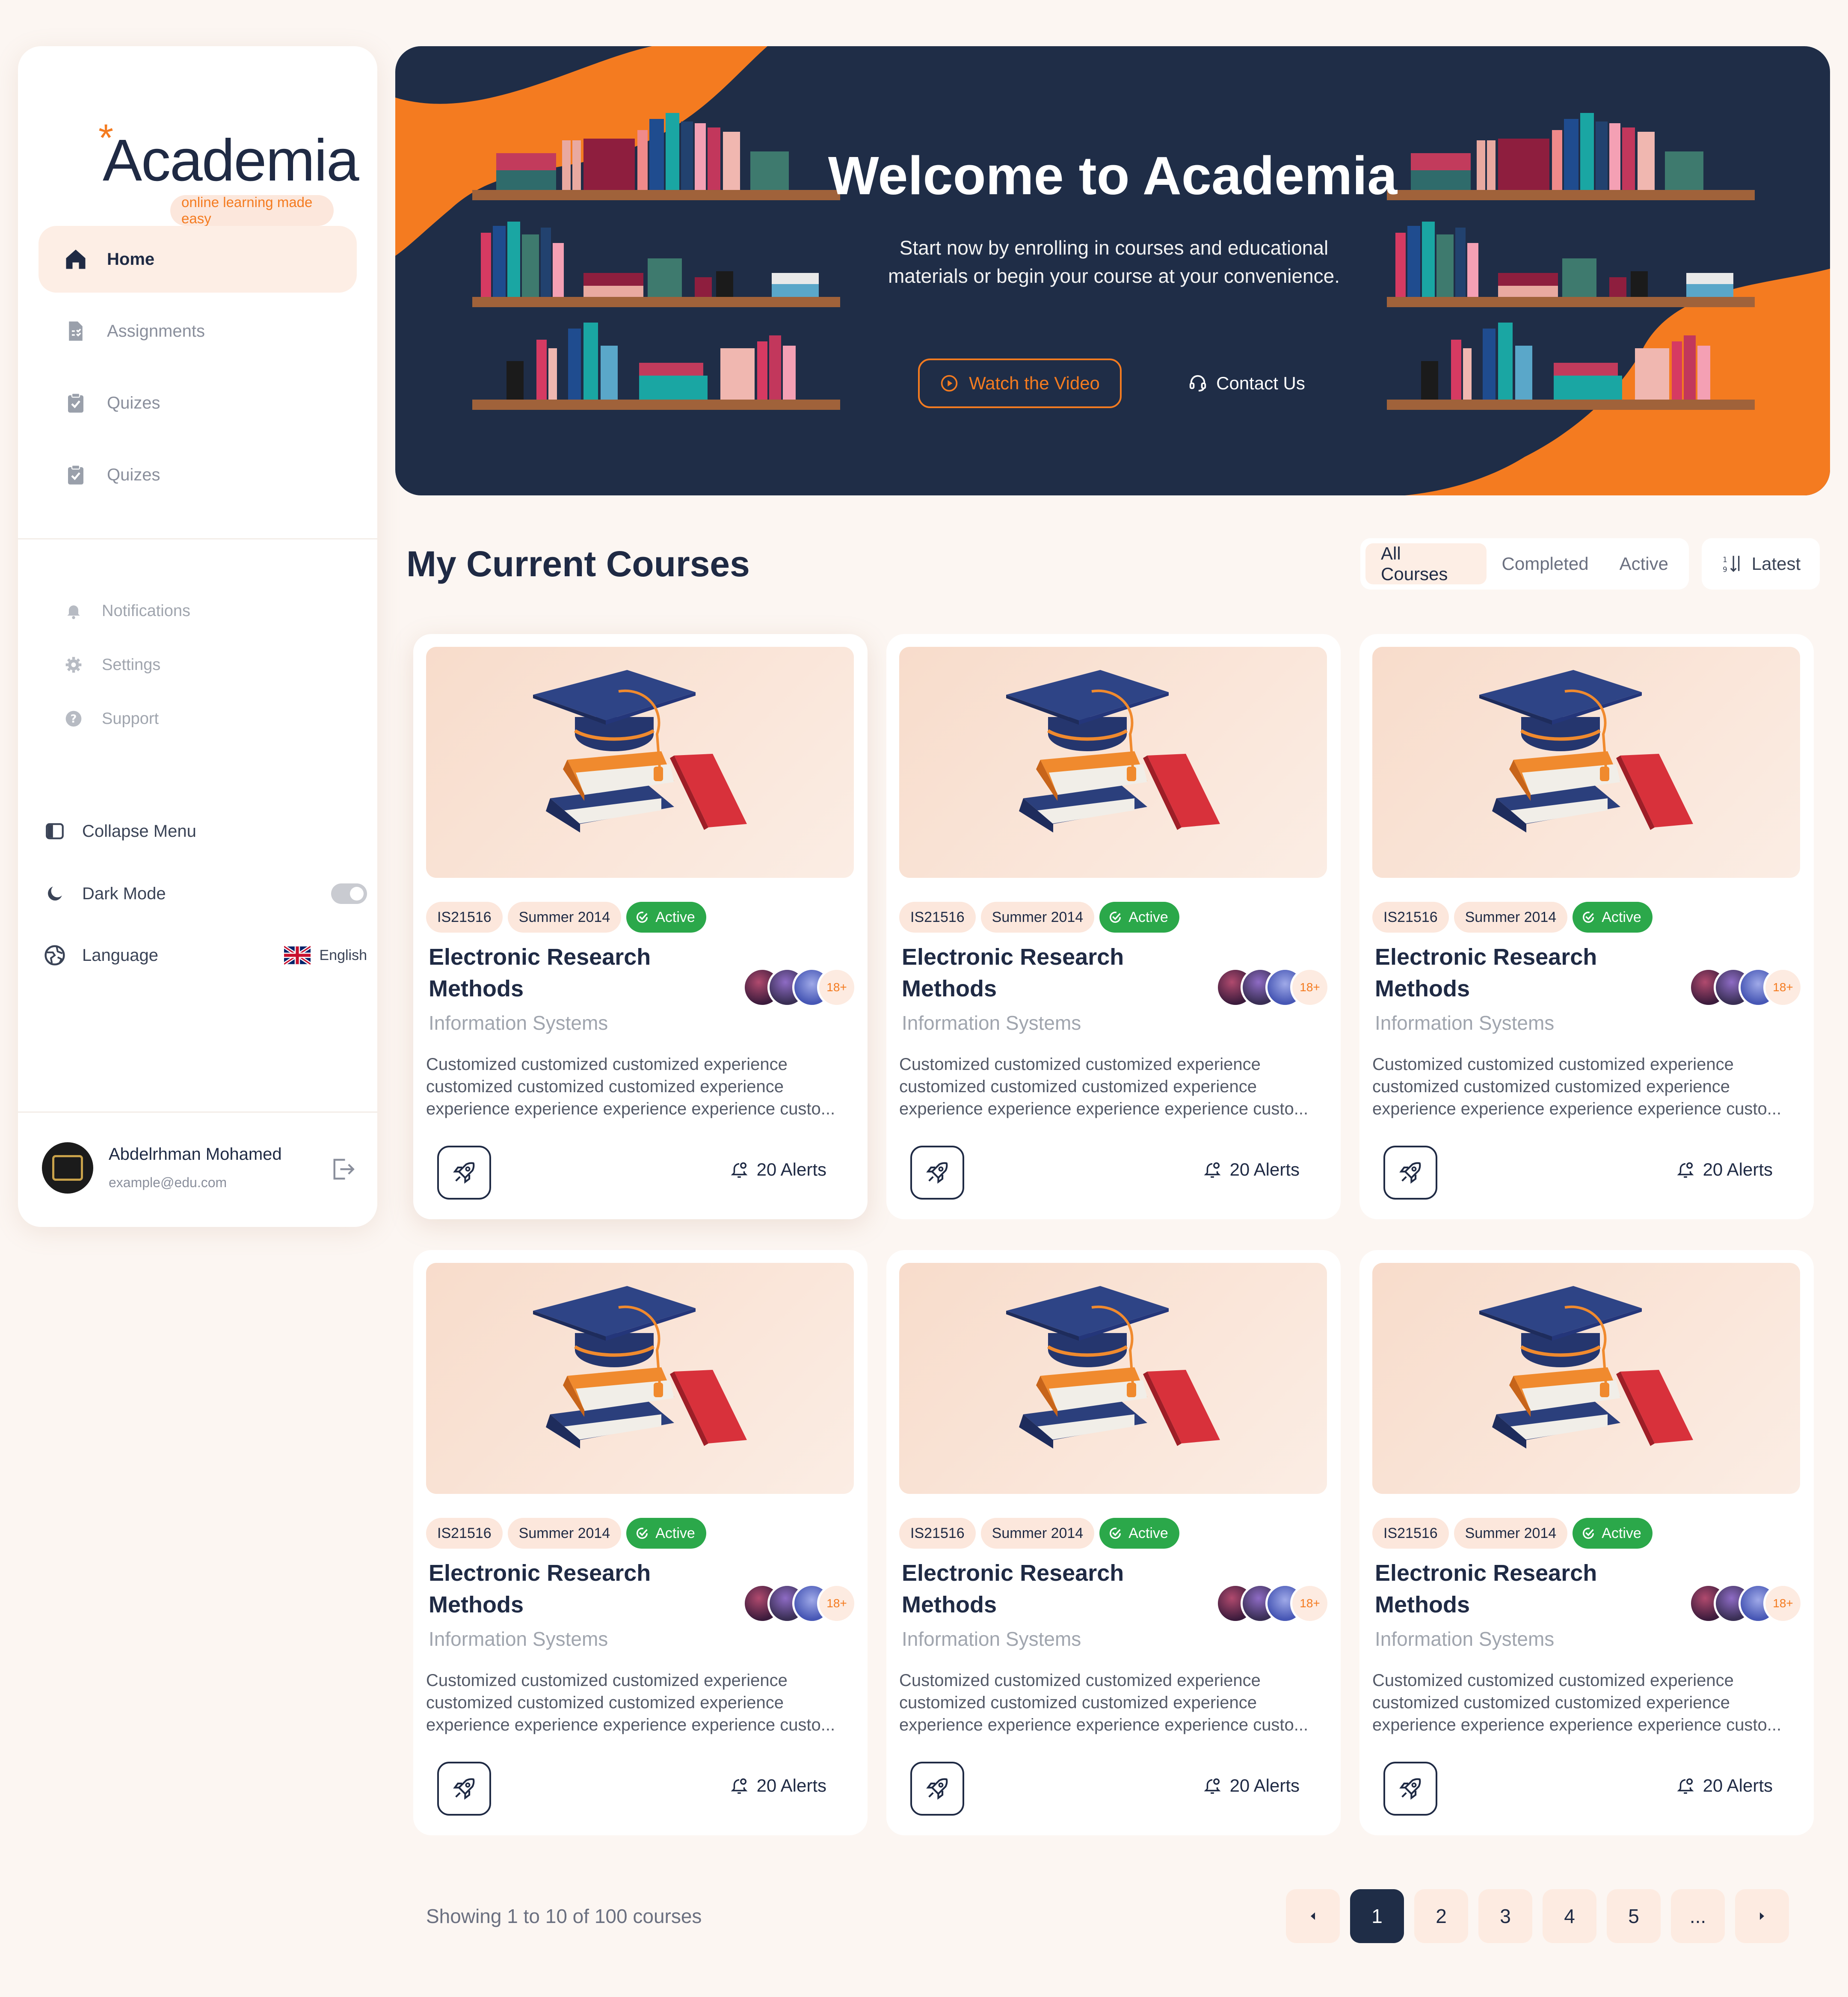 This screenshot has height=1997, width=1848. What do you see at coordinates (325, 955) in the screenshot?
I see `language-selector: English` at bounding box center [325, 955].